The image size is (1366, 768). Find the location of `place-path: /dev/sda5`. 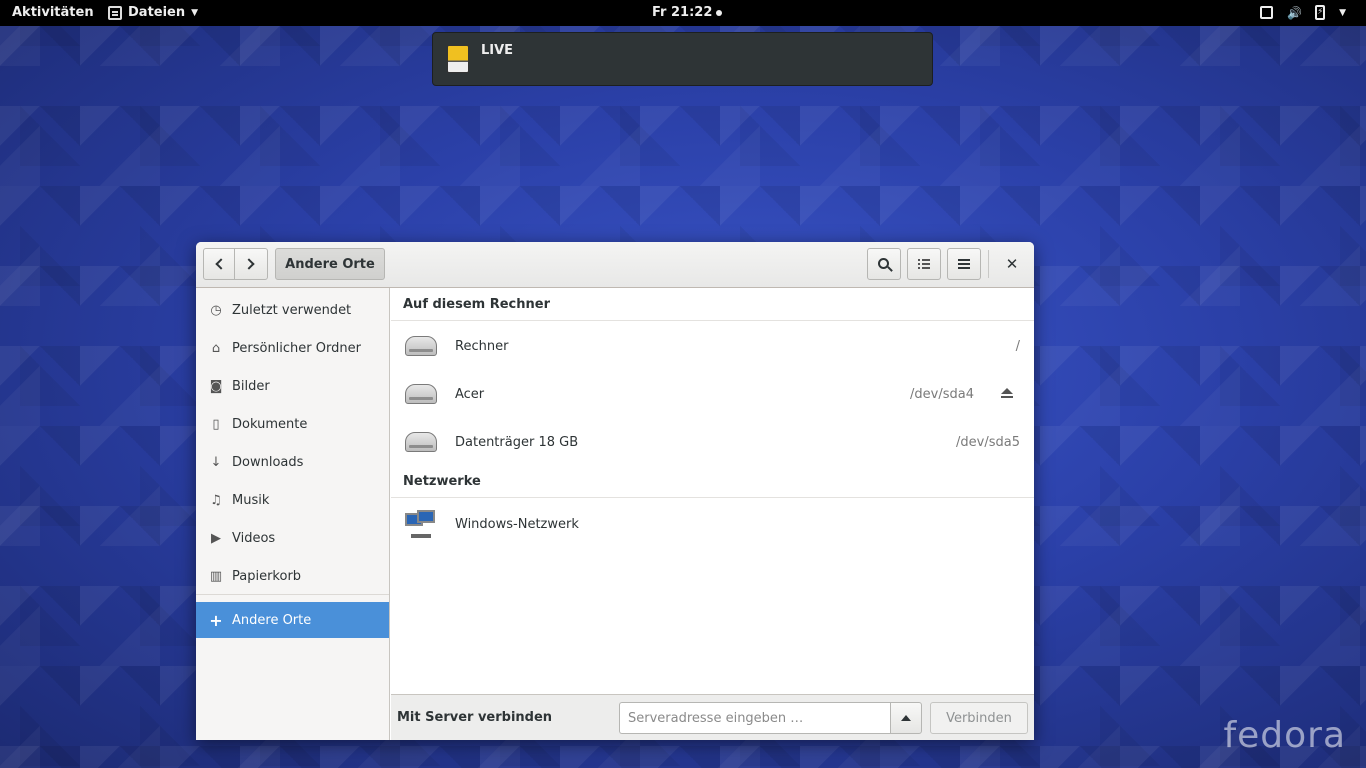

place-path: /dev/sda5 is located at coordinates (988, 442).